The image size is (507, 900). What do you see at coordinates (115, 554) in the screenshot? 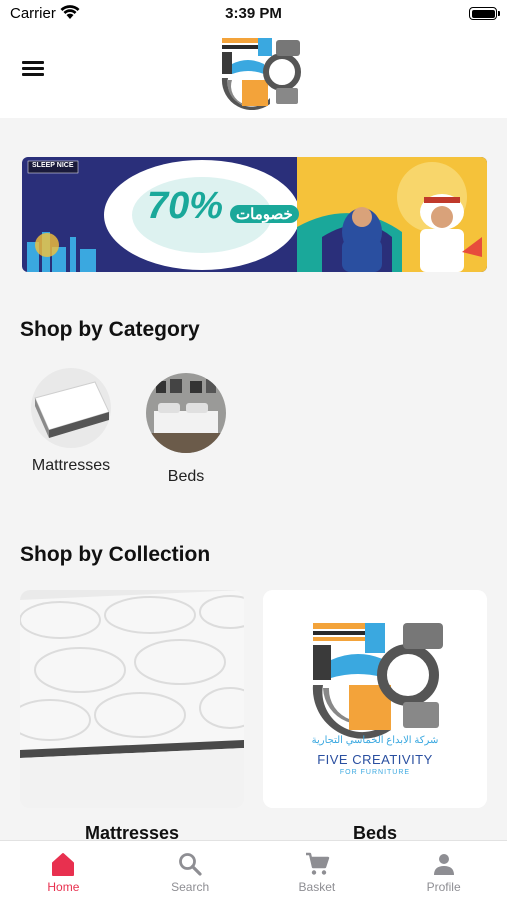
I see `shop-by-collection-title: Shop by Collection` at bounding box center [115, 554].